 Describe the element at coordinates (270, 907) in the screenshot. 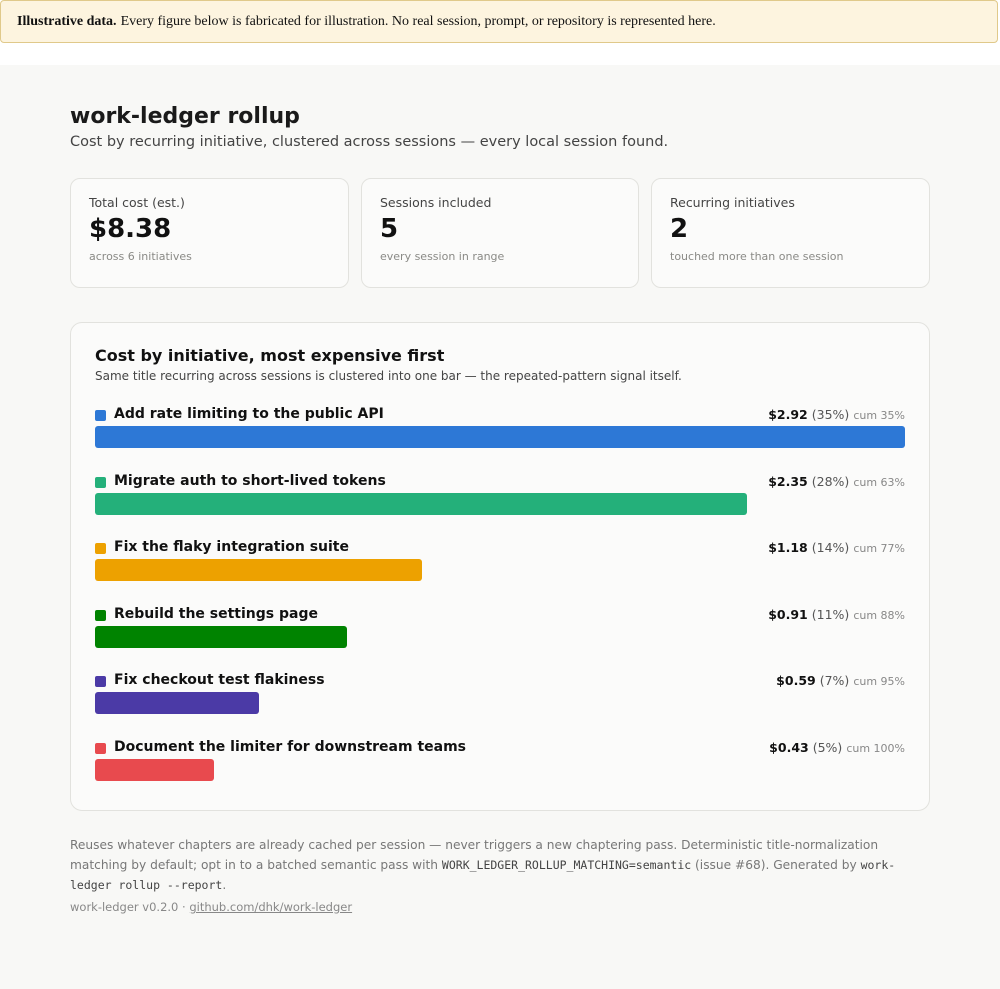

I see `repo-link: github.com/dhk/work-ledger` at that location.